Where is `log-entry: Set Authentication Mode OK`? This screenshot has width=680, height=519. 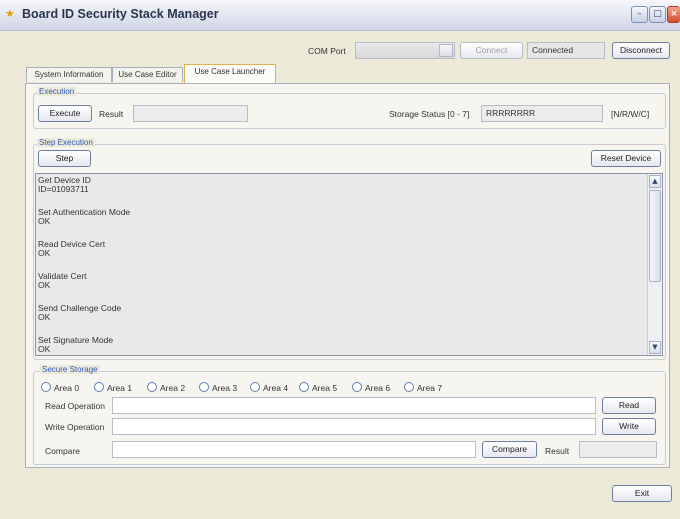
log-entry: Set Authentication Mode OK is located at coordinates (341, 217).